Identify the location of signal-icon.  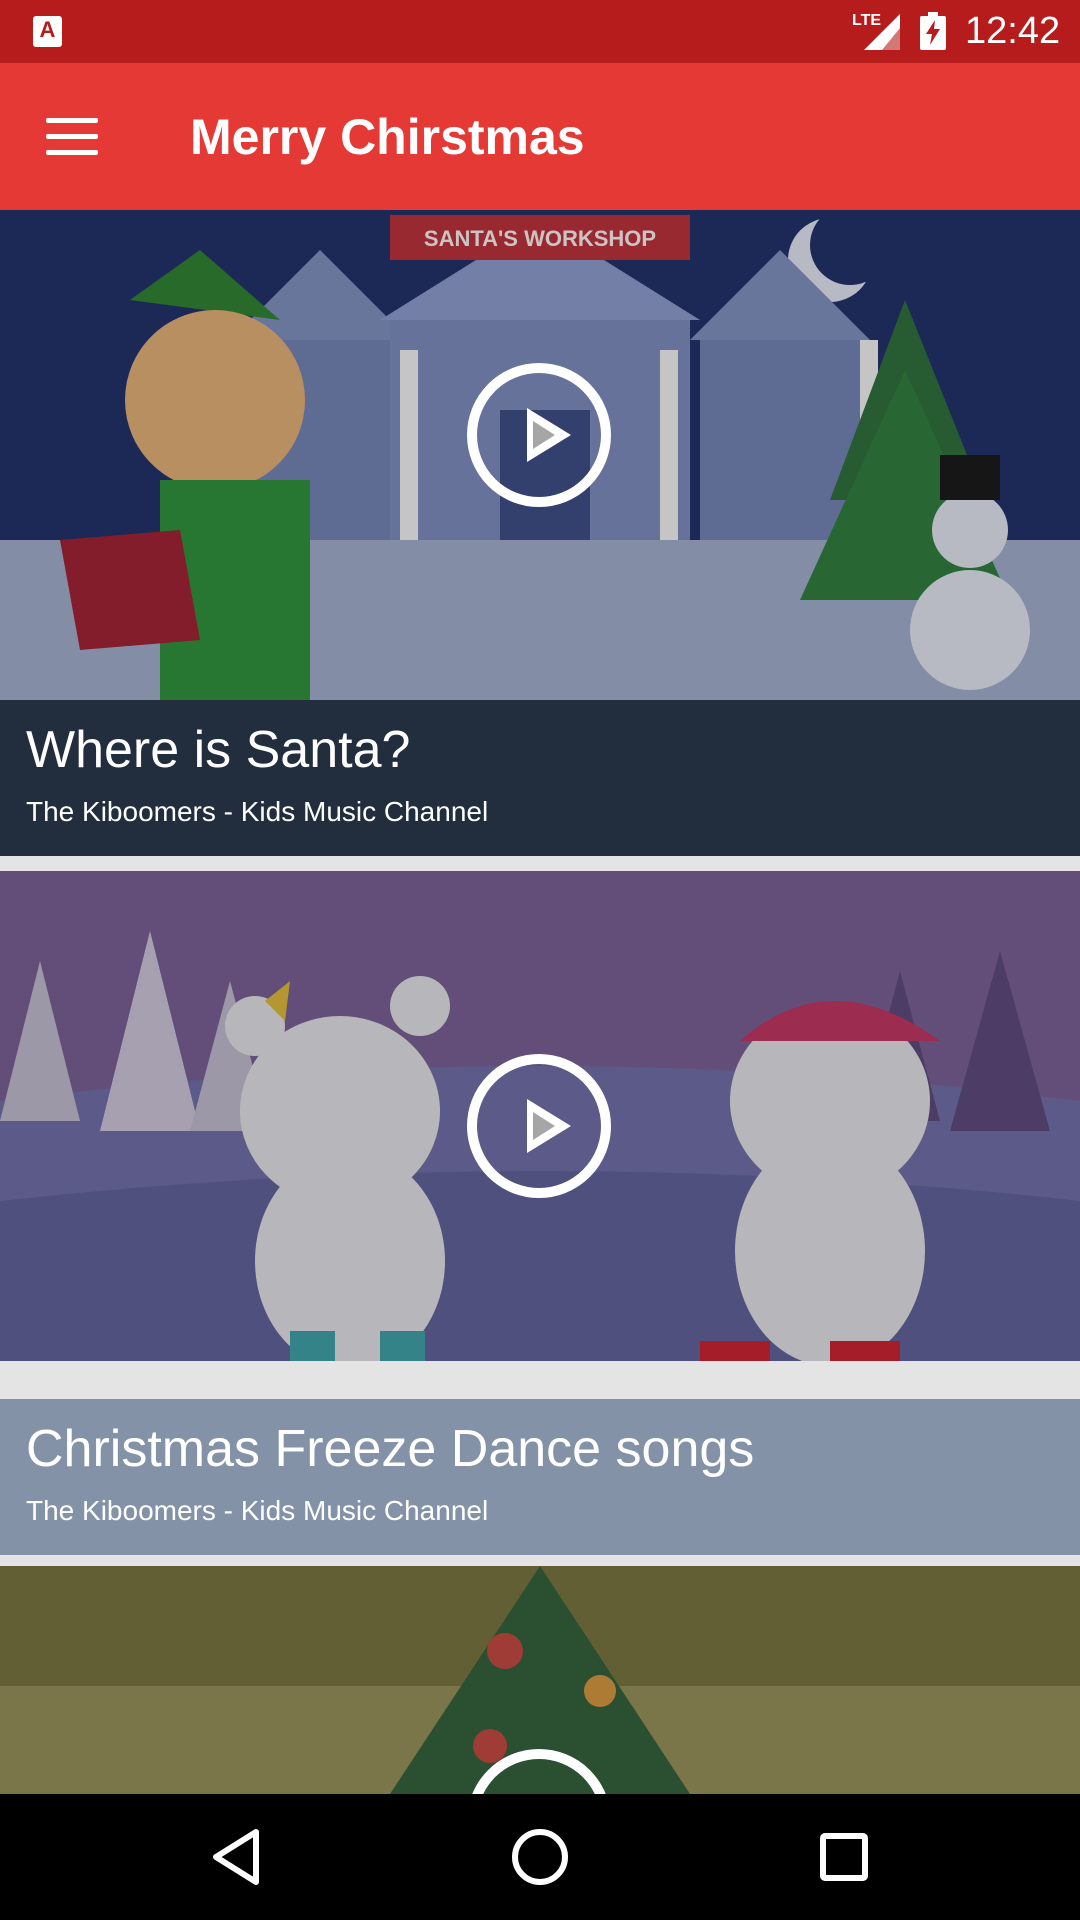
(882, 32).